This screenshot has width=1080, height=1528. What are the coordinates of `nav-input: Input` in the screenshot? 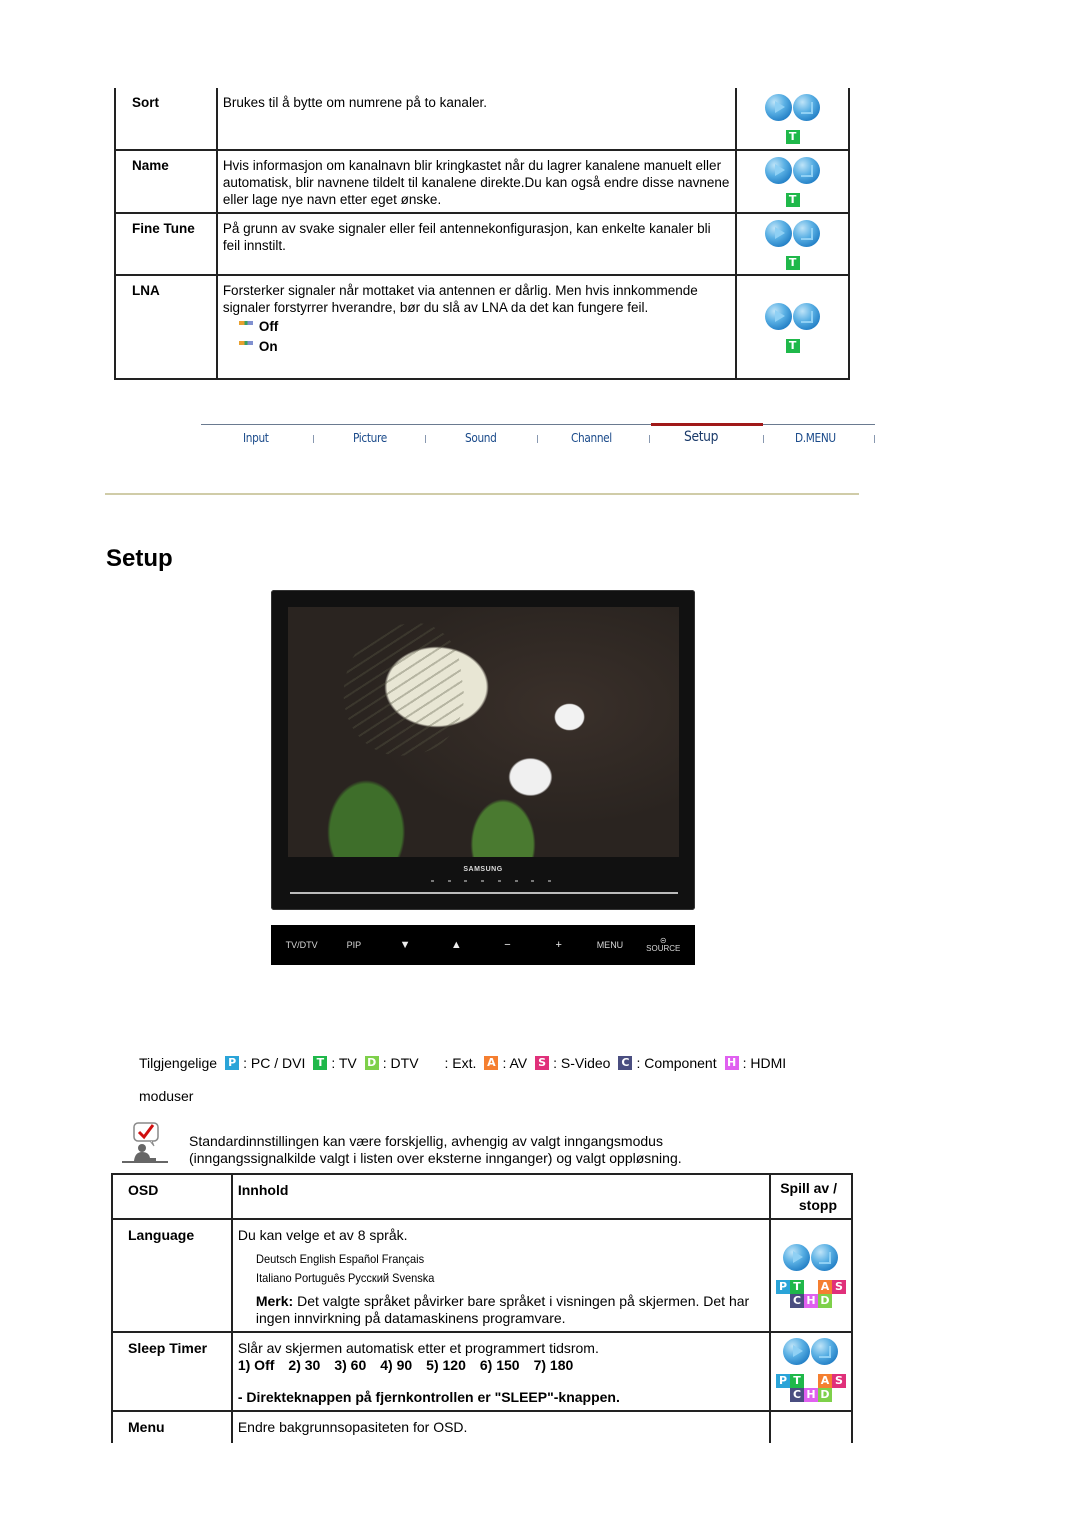 It's located at (256, 438).